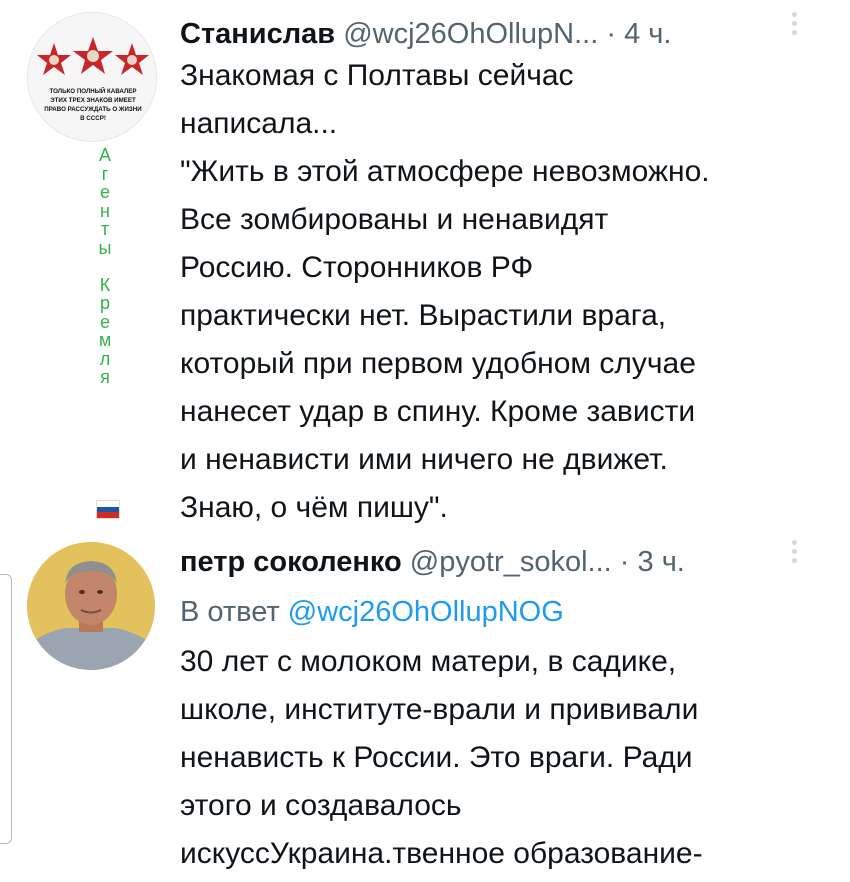 This screenshot has height=882, width=850. I want to click on timestamp: 4 ч., so click(647, 34).